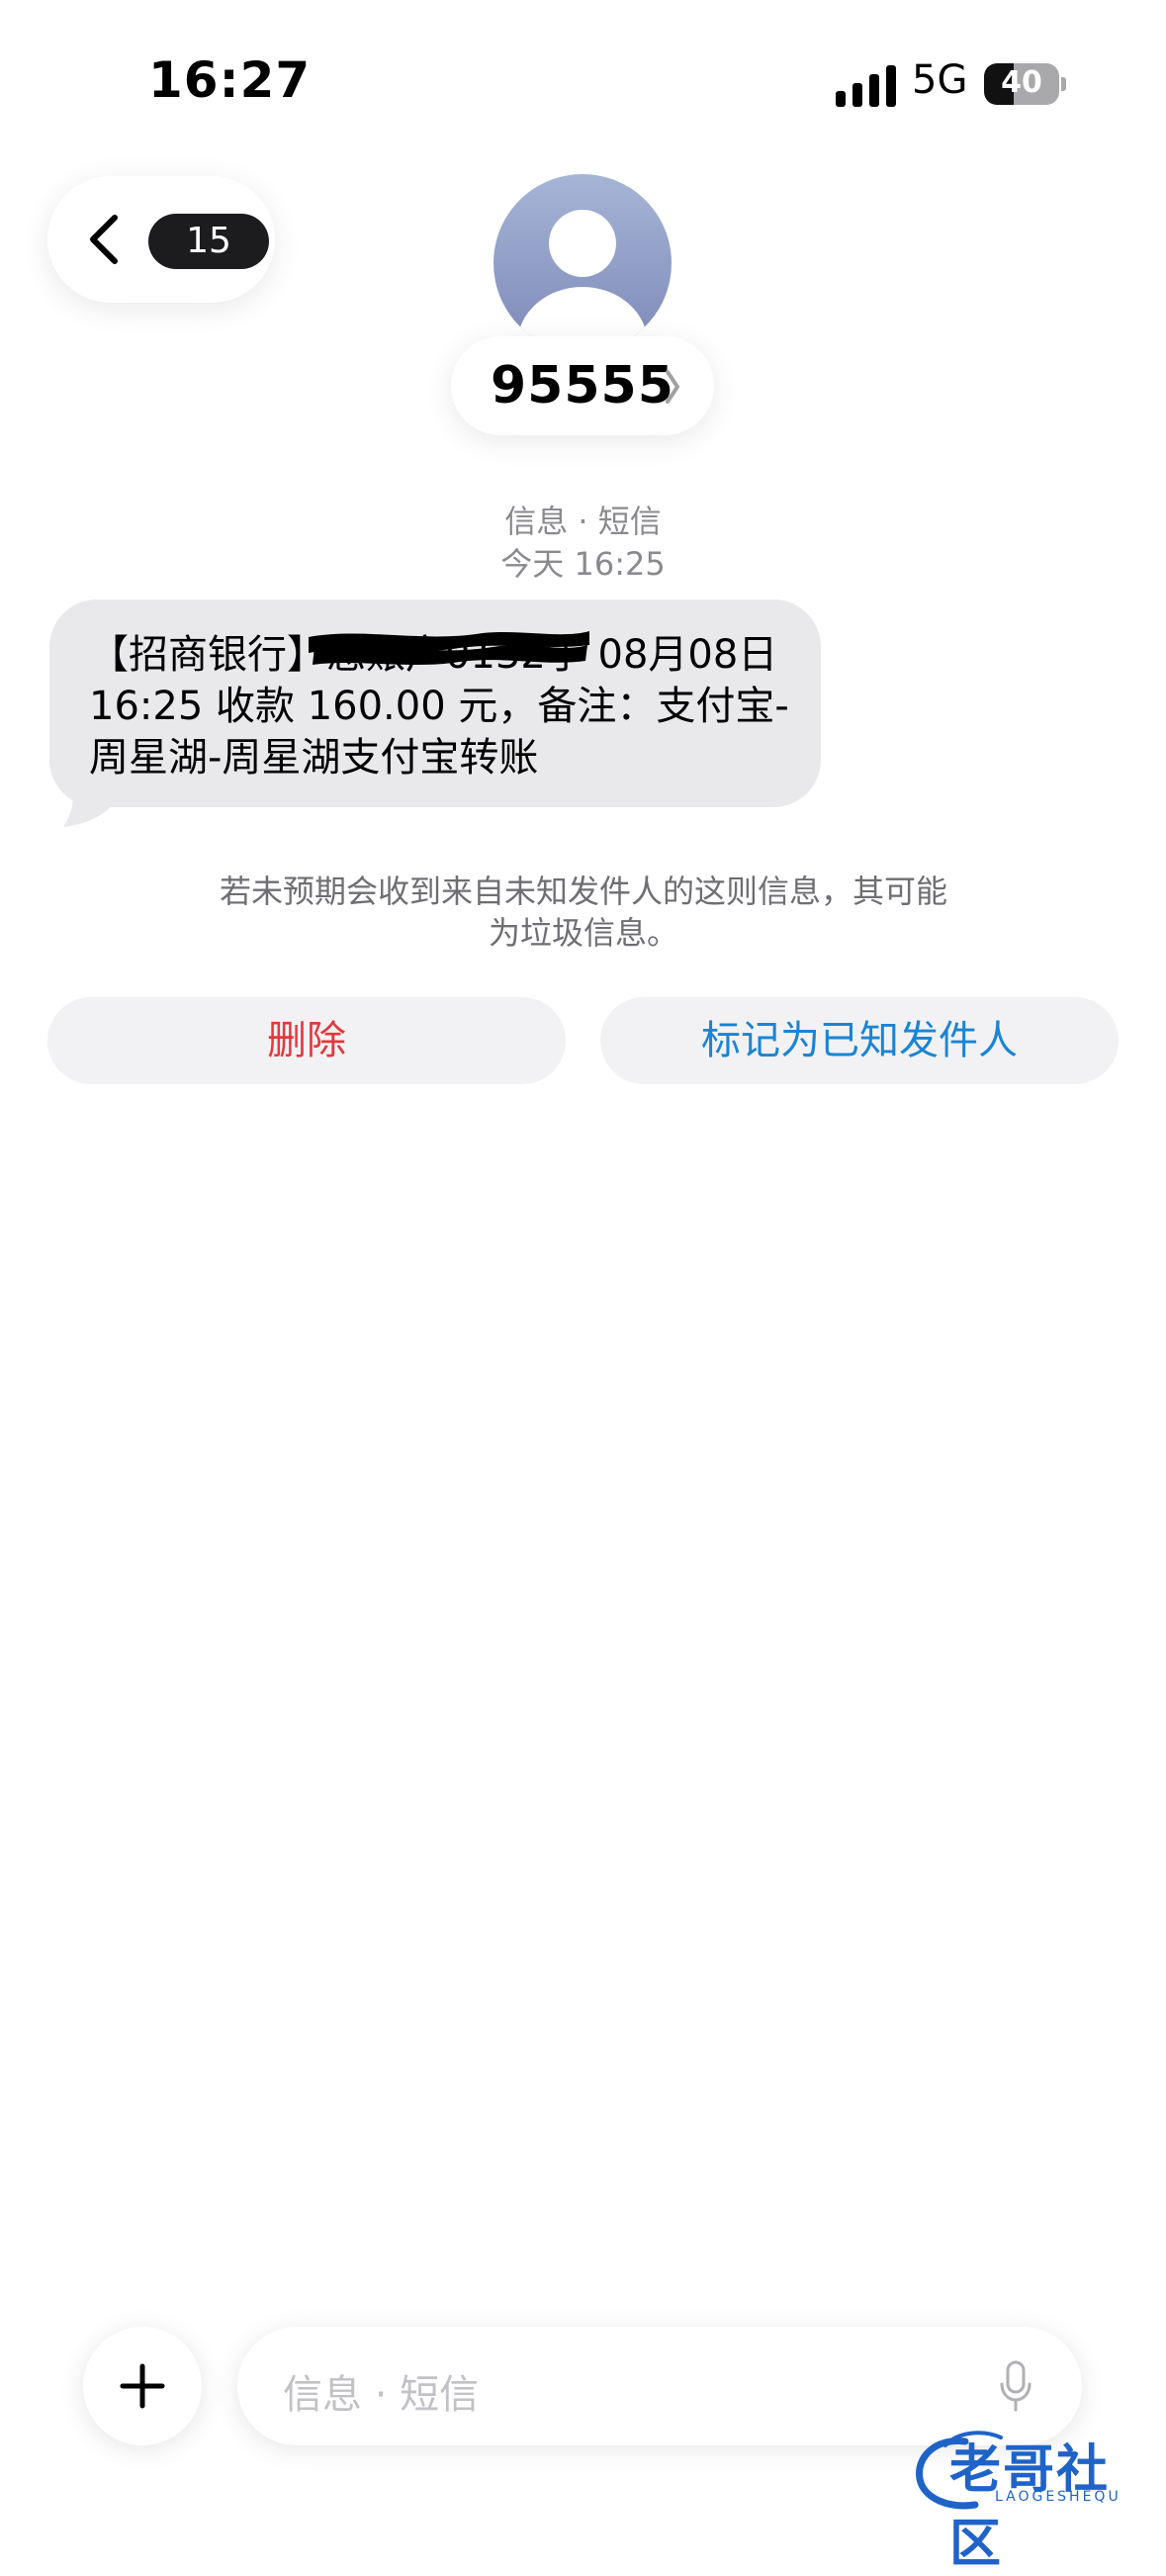 The width and height of the screenshot is (1166, 2576). I want to click on message-service-label: 信息 · 短信, so click(583, 522).